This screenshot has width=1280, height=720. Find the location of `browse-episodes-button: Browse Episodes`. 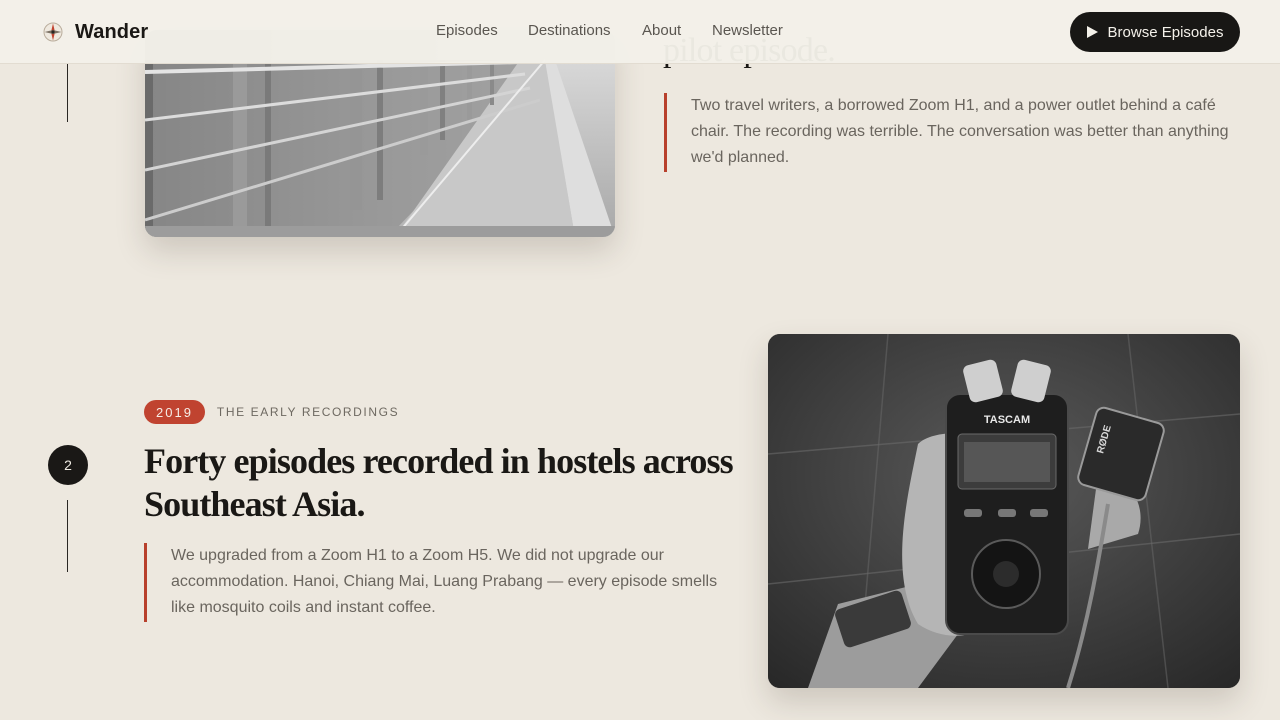

browse-episodes-button: Browse Episodes is located at coordinates (1155, 32).